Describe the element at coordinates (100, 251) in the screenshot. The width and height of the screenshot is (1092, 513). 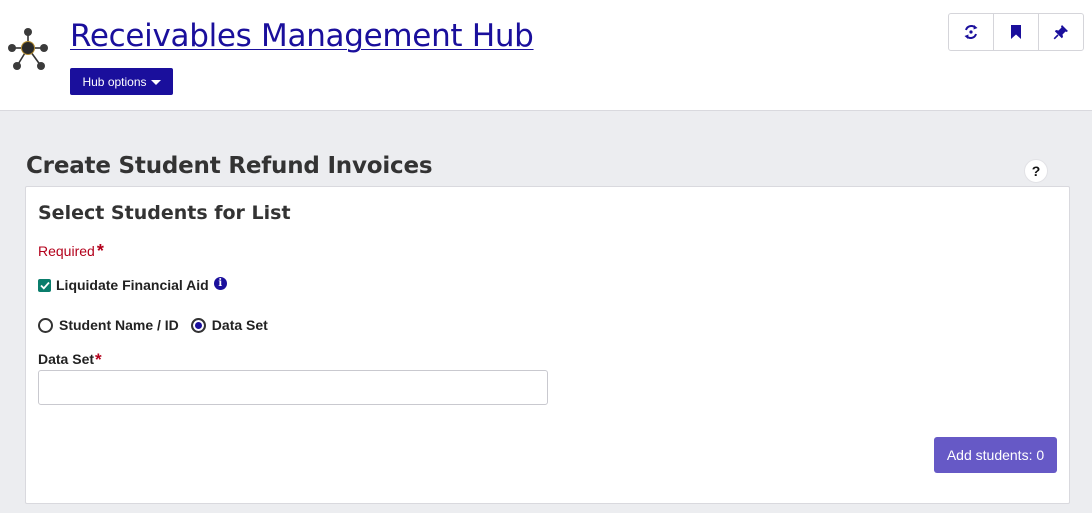
I see `required-star: *` at that location.